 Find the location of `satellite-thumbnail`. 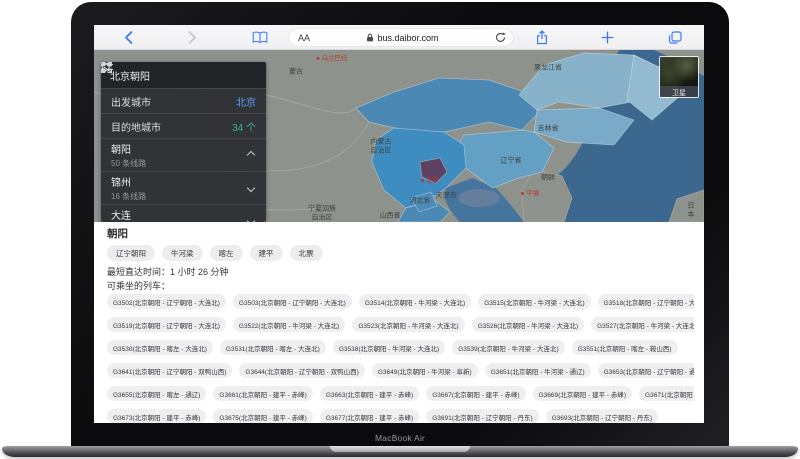

satellite-thumbnail is located at coordinates (679, 71).